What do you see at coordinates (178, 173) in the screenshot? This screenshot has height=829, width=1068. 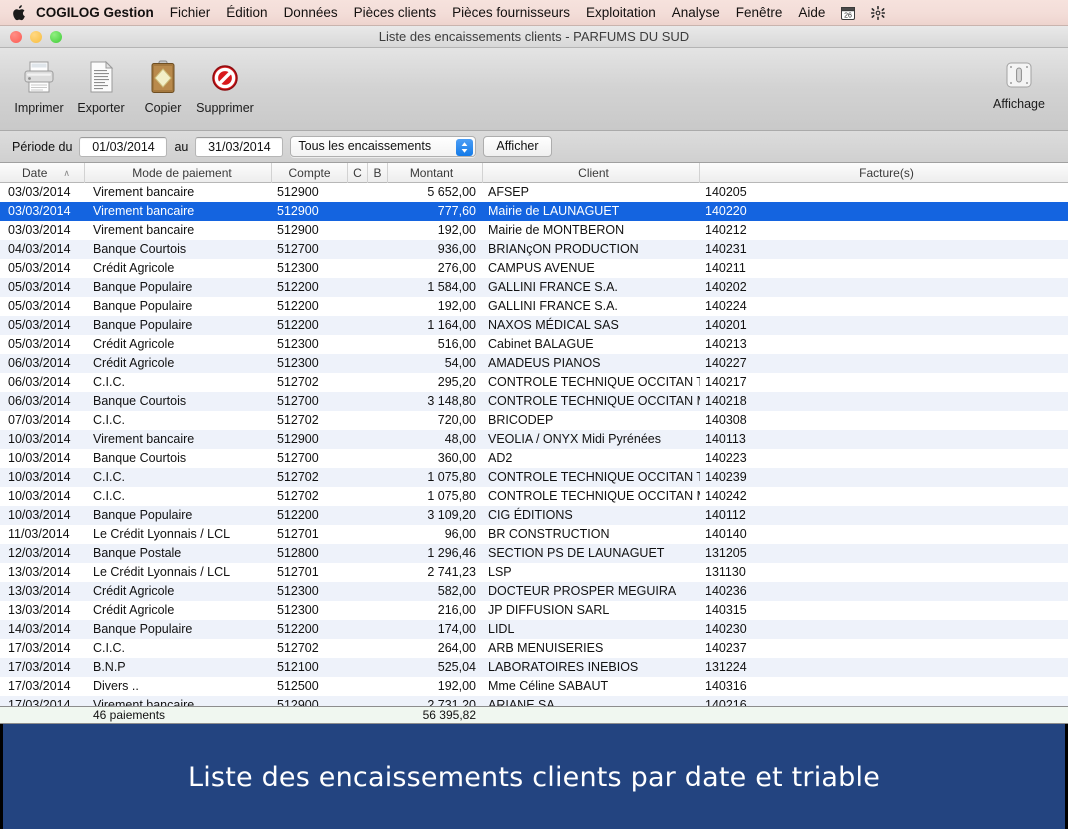 I see `column-header-mode: Mode de paiement` at bounding box center [178, 173].